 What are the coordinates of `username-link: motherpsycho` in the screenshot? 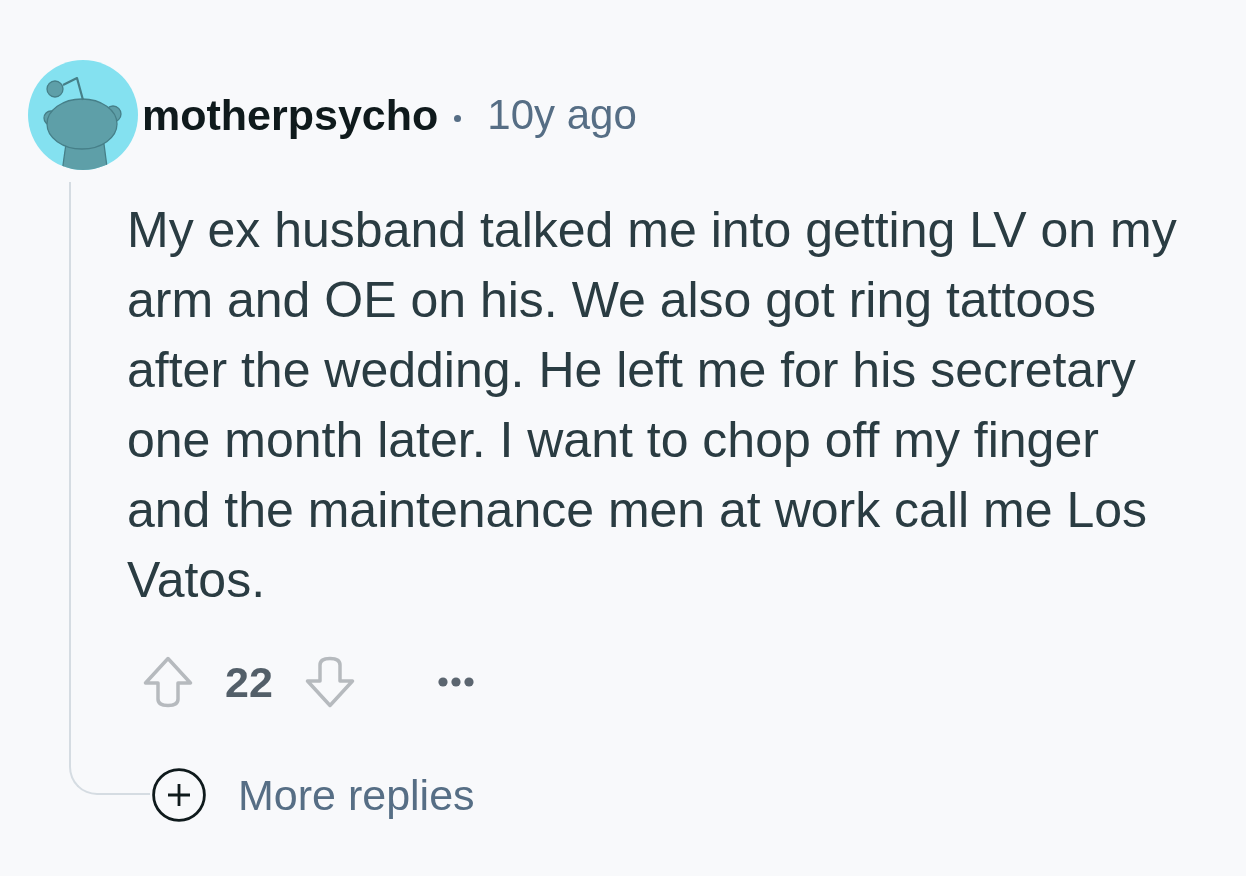 It's located at (290, 115).